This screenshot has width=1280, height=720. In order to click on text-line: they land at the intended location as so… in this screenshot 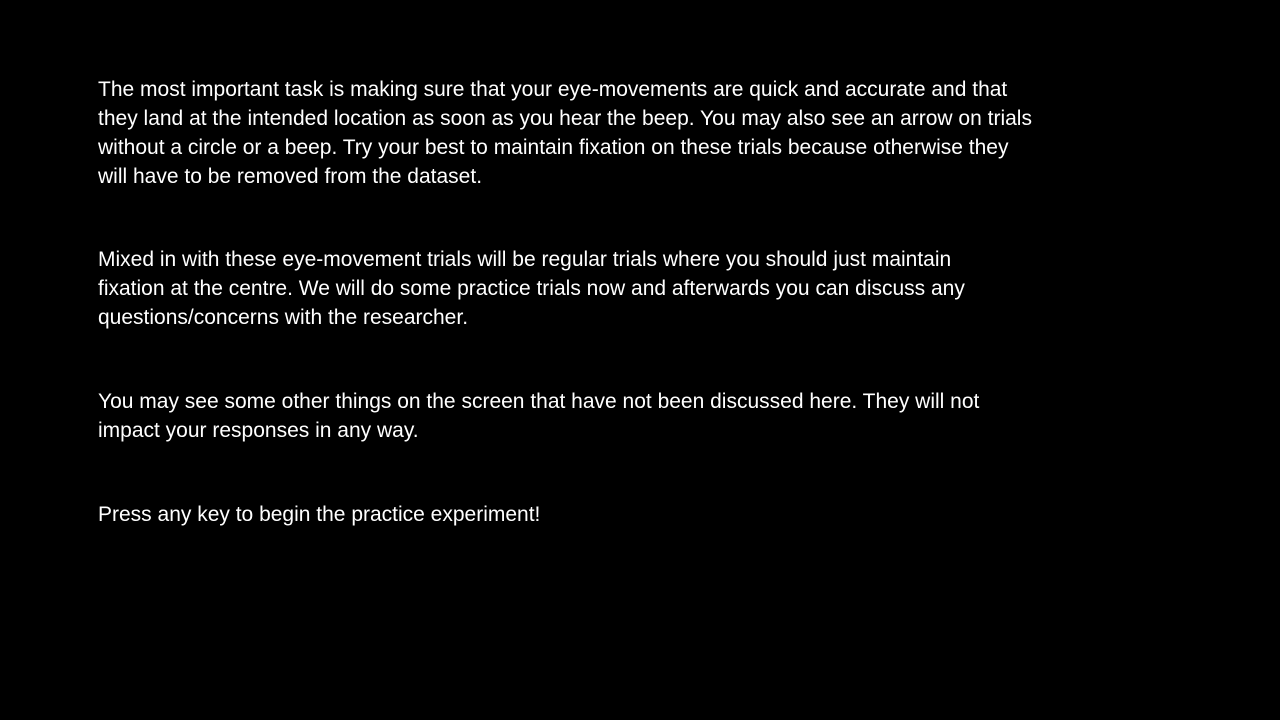, I will do `click(565, 118)`.